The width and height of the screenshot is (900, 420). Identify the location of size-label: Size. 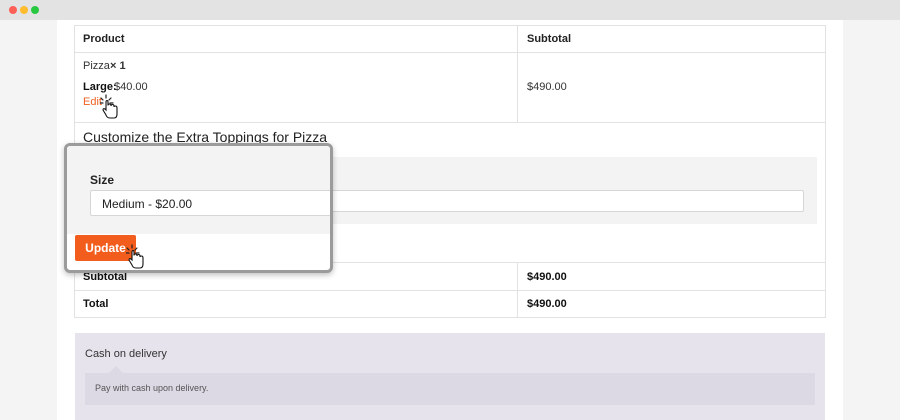
(102, 180).